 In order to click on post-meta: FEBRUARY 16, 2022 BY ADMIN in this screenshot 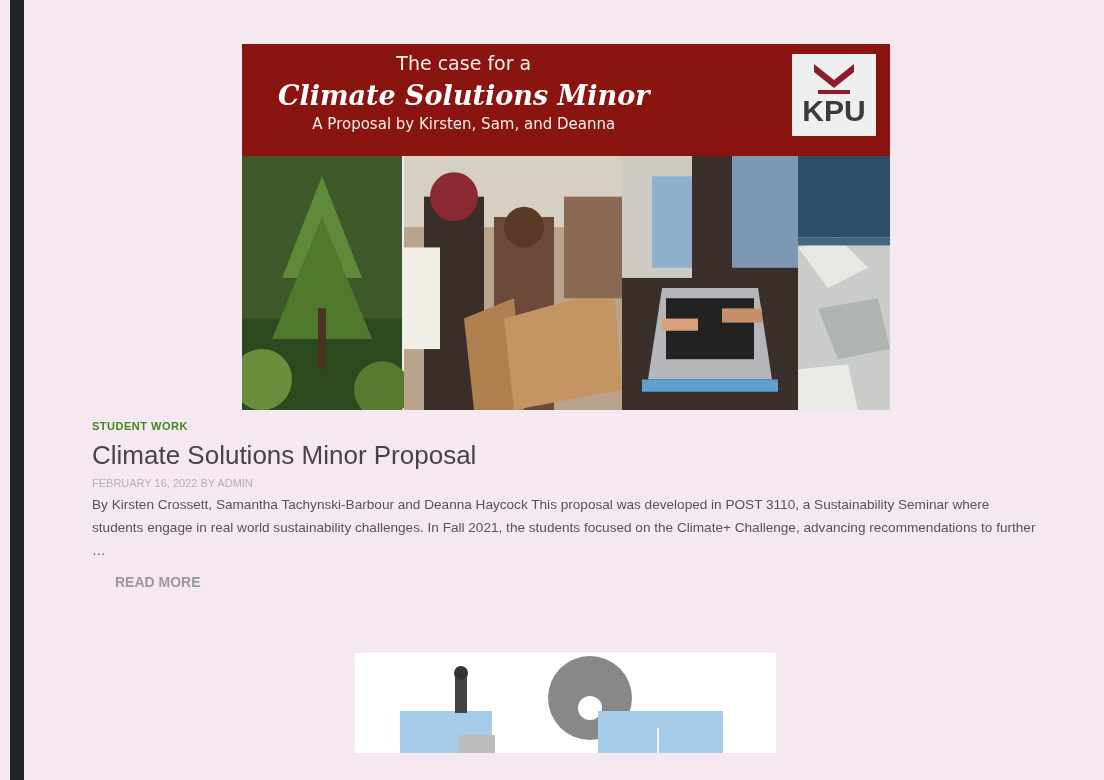, I will do `click(173, 483)`.